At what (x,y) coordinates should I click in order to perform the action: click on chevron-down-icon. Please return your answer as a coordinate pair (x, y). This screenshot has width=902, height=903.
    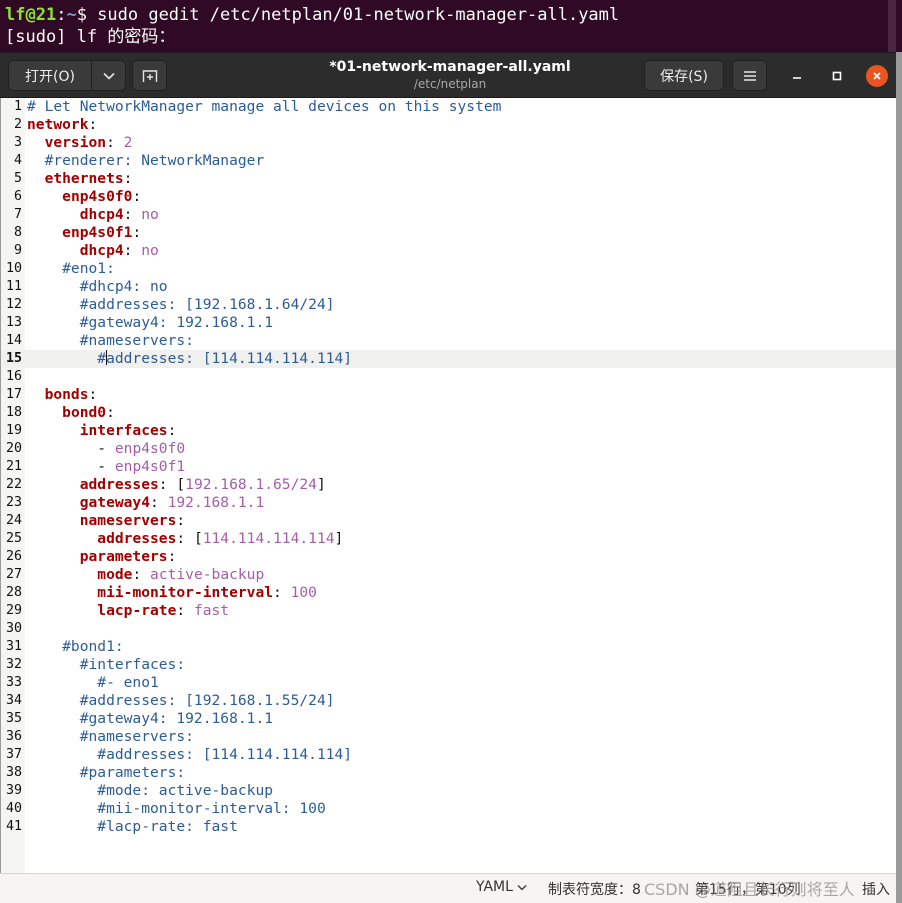
    Looking at the image, I should click on (522, 888).